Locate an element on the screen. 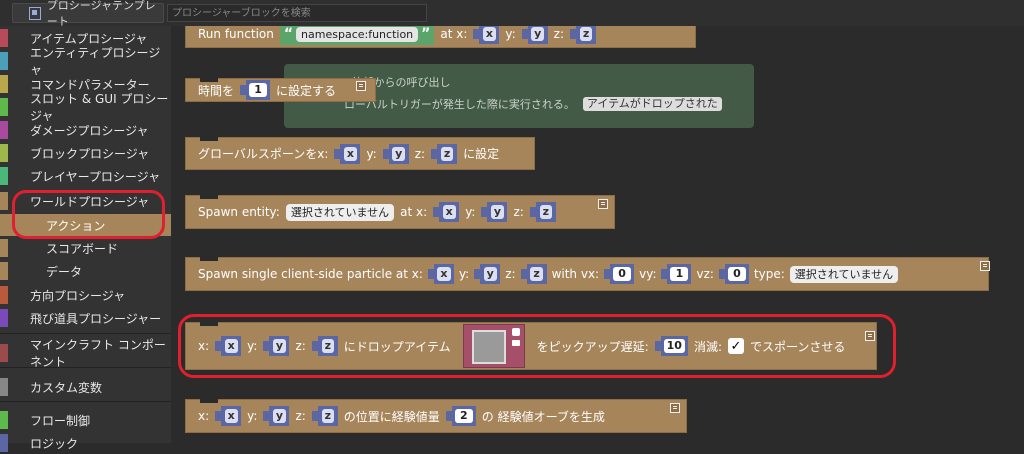  sidebar-item-projectile-procedures: 飛び道具プロシージャー is located at coordinates (85, 318).